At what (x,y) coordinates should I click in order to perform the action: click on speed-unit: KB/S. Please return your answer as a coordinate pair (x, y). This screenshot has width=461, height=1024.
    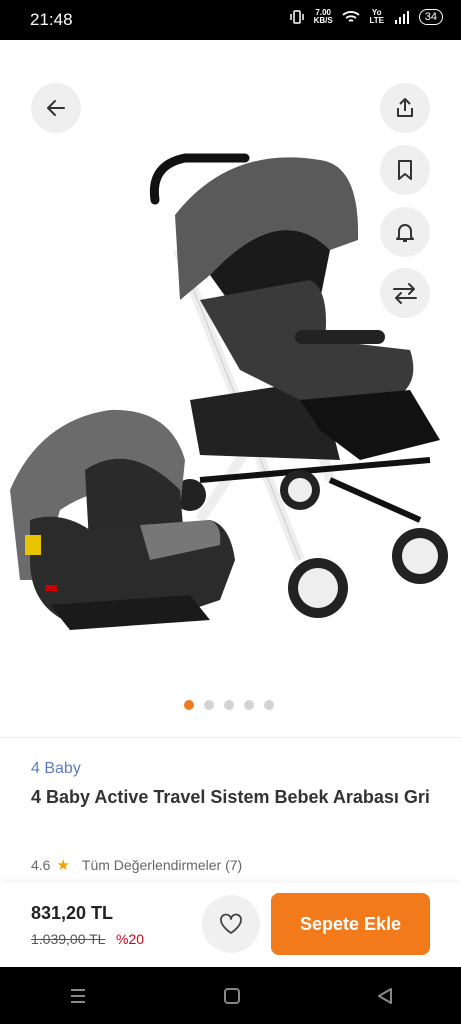
    Looking at the image, I should click on (323, 20).